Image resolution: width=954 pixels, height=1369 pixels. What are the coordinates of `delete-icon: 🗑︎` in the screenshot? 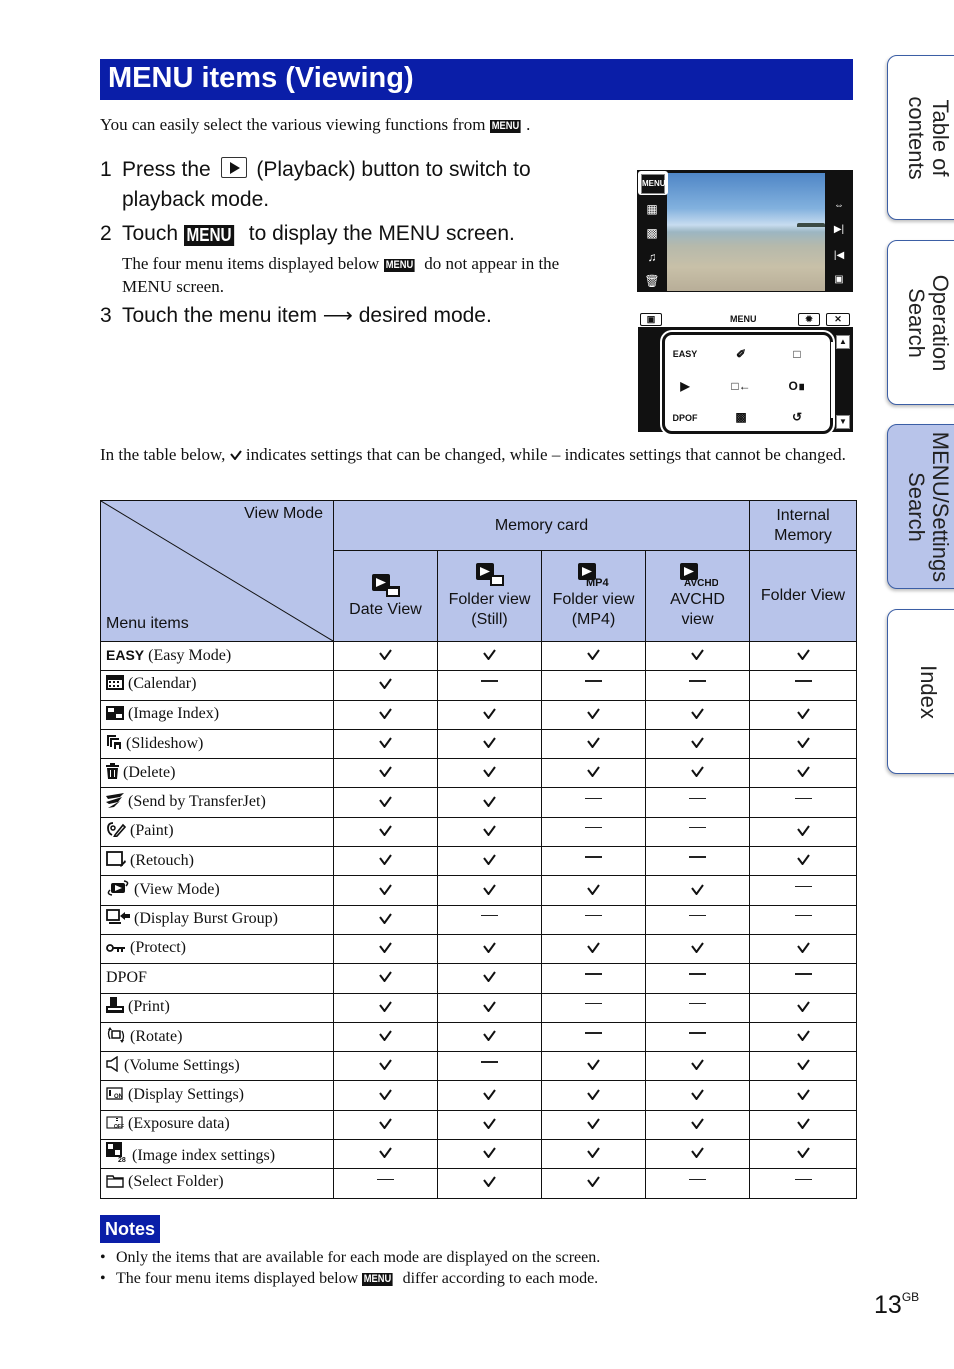 It's located at (652, 281).